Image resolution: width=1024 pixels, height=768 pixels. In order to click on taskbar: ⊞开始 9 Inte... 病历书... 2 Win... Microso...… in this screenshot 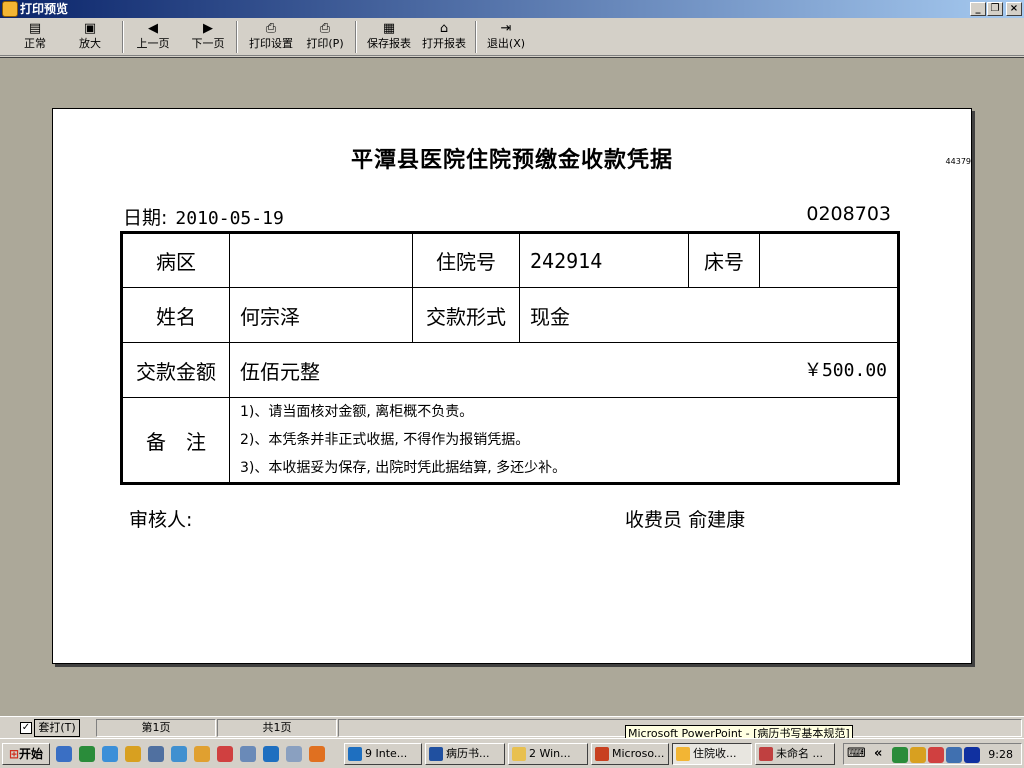, I will do `click(512, 753)`.